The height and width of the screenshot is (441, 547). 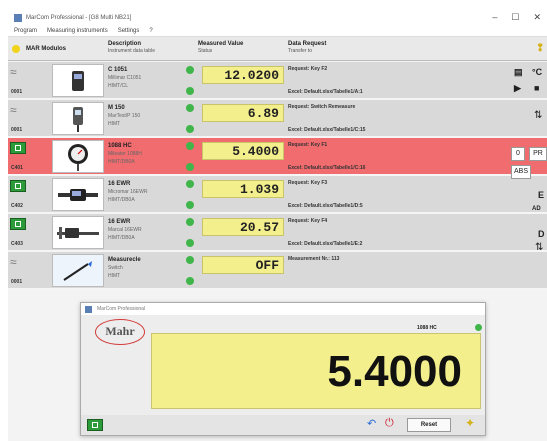 What do you see at coordinates (517, 88) in the screenshot?
I see `play-icon: ▶` at bounding box center [517, 88].